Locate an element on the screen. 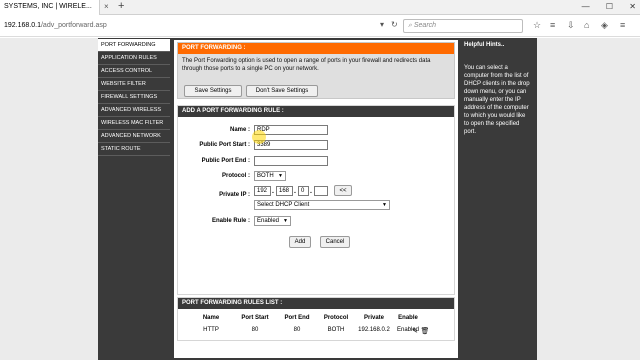 The width and height of the screenshot is (640, 360). sidebar-item-website-filter: WEBSITE FILTER is located at coordinates (134, 84).